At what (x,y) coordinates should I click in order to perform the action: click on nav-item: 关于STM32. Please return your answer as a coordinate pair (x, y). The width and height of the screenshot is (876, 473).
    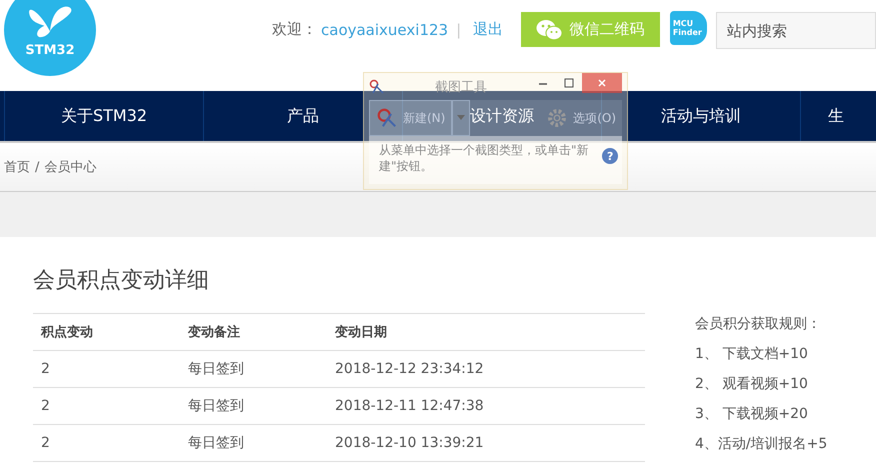
    Looking at the image, I should click on (104, 116).